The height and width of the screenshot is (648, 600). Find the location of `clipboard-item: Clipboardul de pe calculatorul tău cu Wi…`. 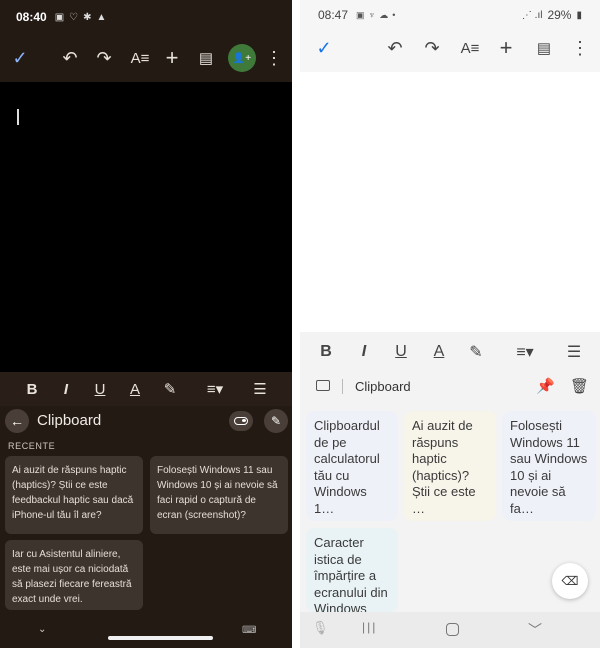

clipboard-item: Clipboardul de pe calculatorul tău cu Wi… is located at coordinates (352, 466).